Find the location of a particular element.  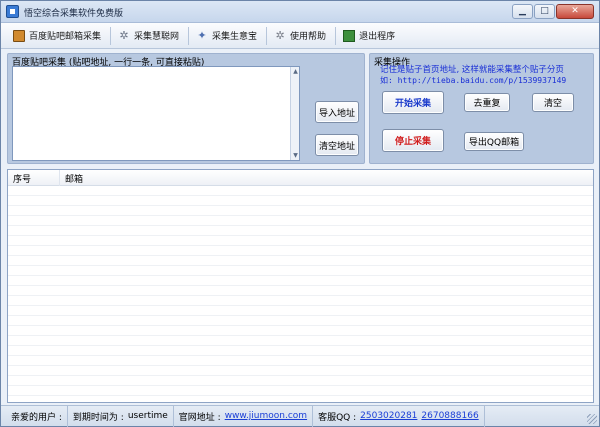

toolbar-item-label: 采集慧聪网 is located at coordinates (157, 37).